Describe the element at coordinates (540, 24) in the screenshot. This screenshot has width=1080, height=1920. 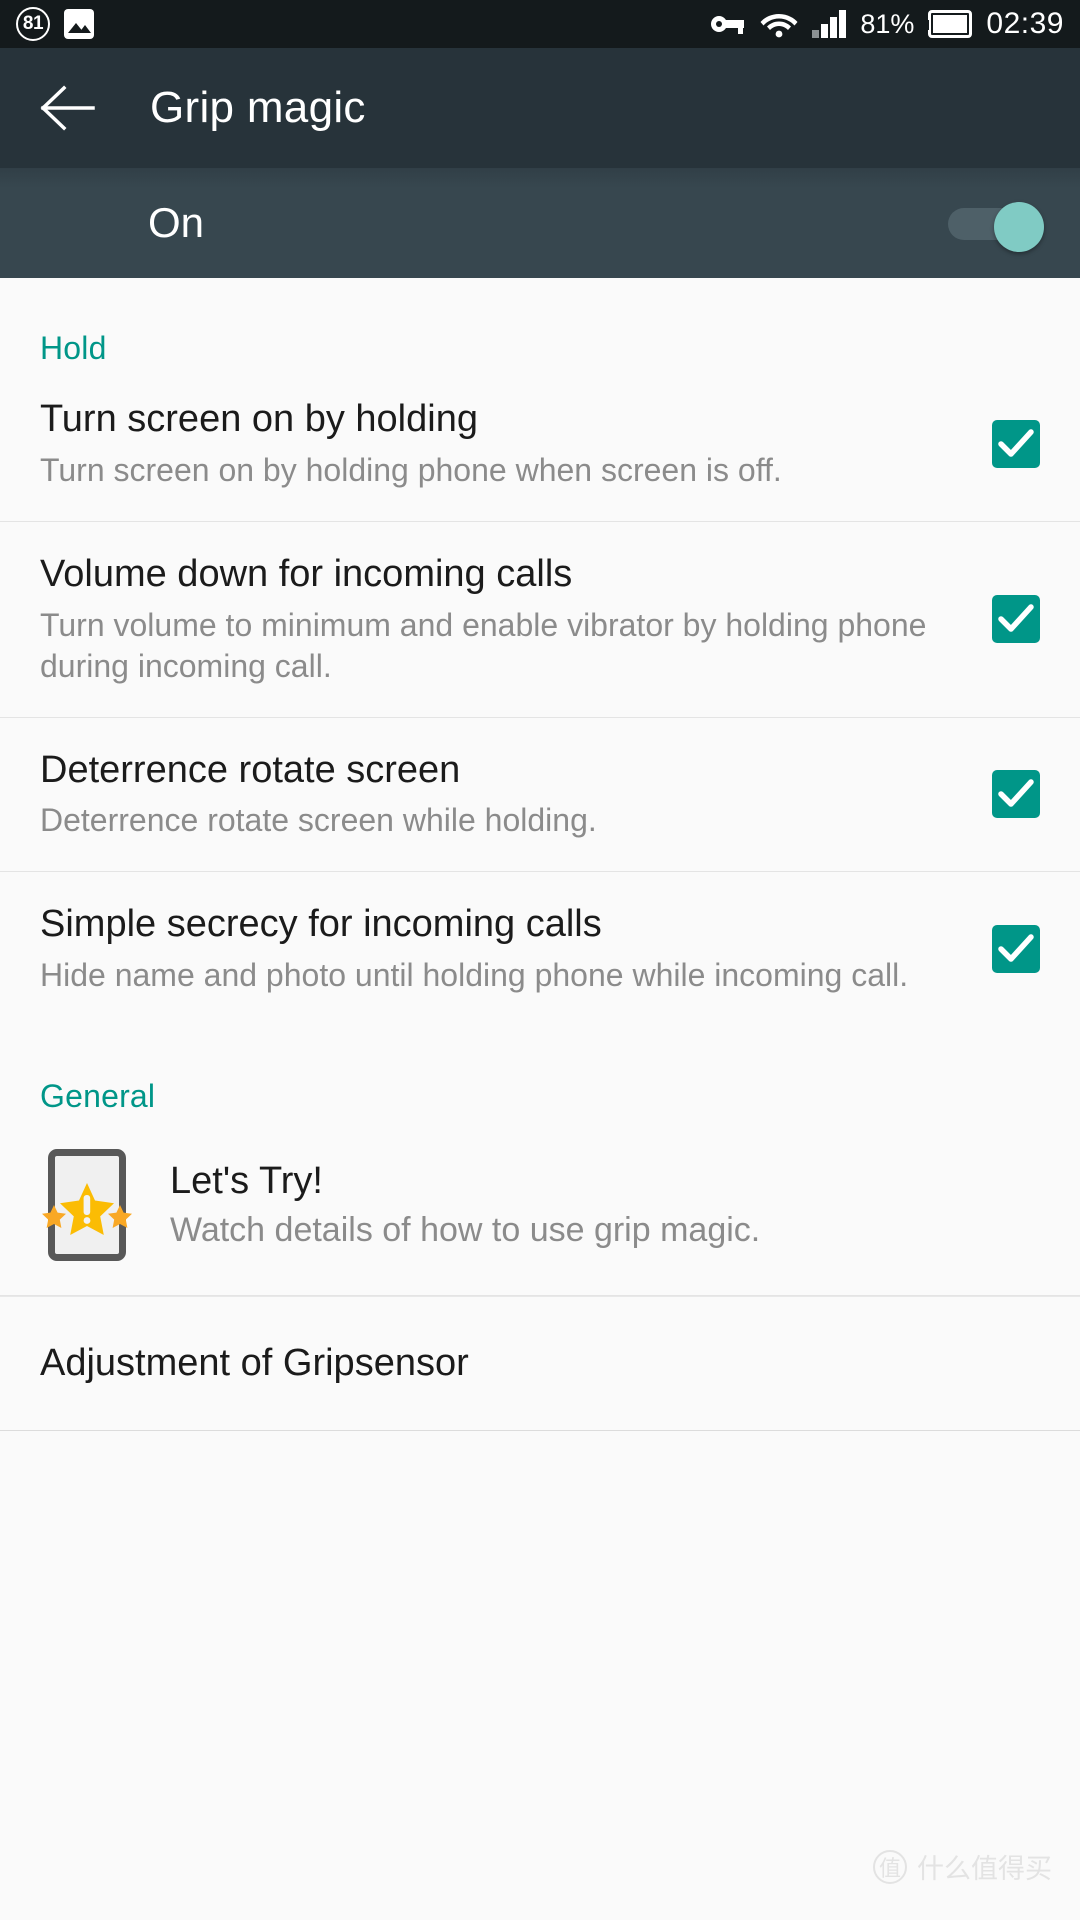
I see `status-bar: 81 81% 02:39` at that location.